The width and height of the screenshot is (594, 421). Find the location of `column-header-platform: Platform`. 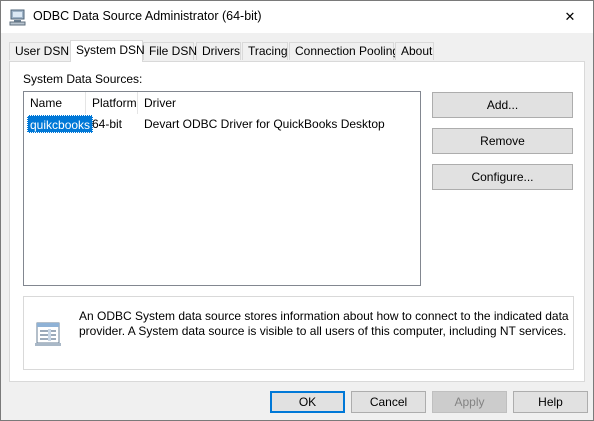

column-header-platform: Platform is located at coordinates (112, 103).